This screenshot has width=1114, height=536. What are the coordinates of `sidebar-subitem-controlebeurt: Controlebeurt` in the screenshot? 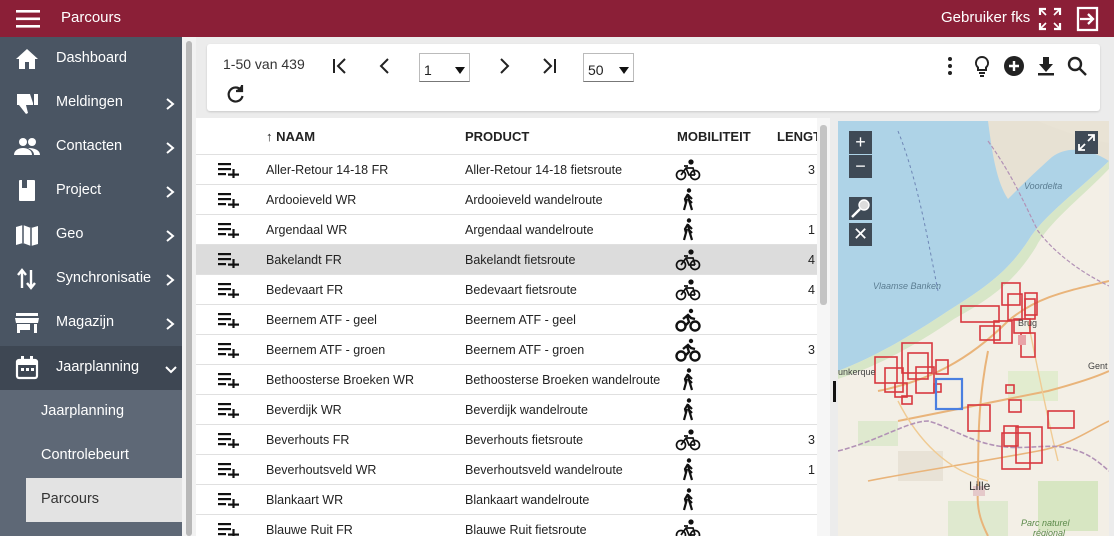 It's located at (91, 456).